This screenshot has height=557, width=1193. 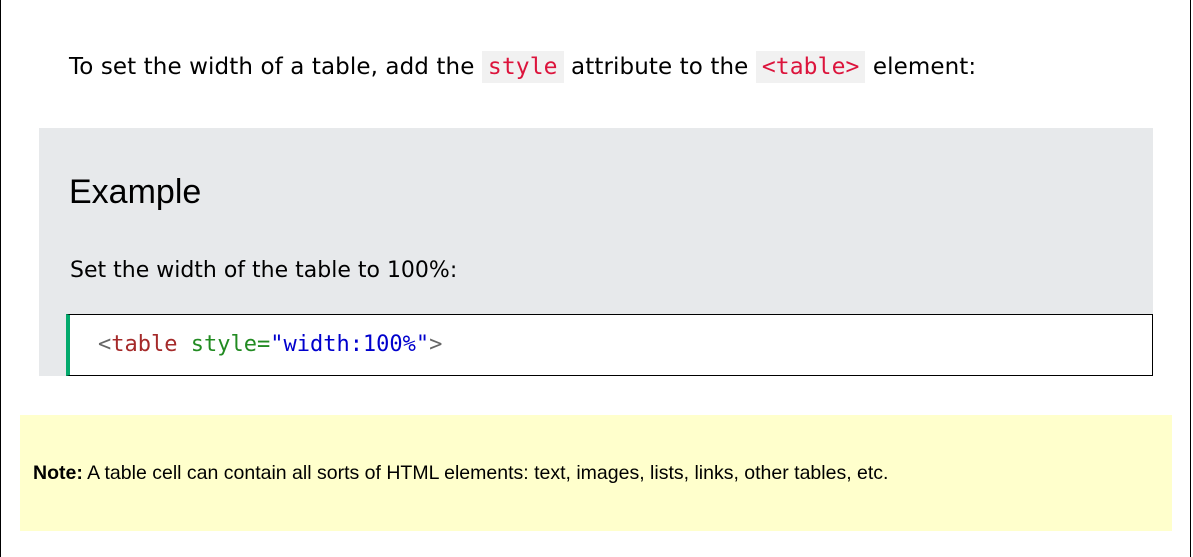 What do you see at coordinates (921, 67) in the screenshot?
I see `intro-text-after: element:` at bounding box center [921, 67].